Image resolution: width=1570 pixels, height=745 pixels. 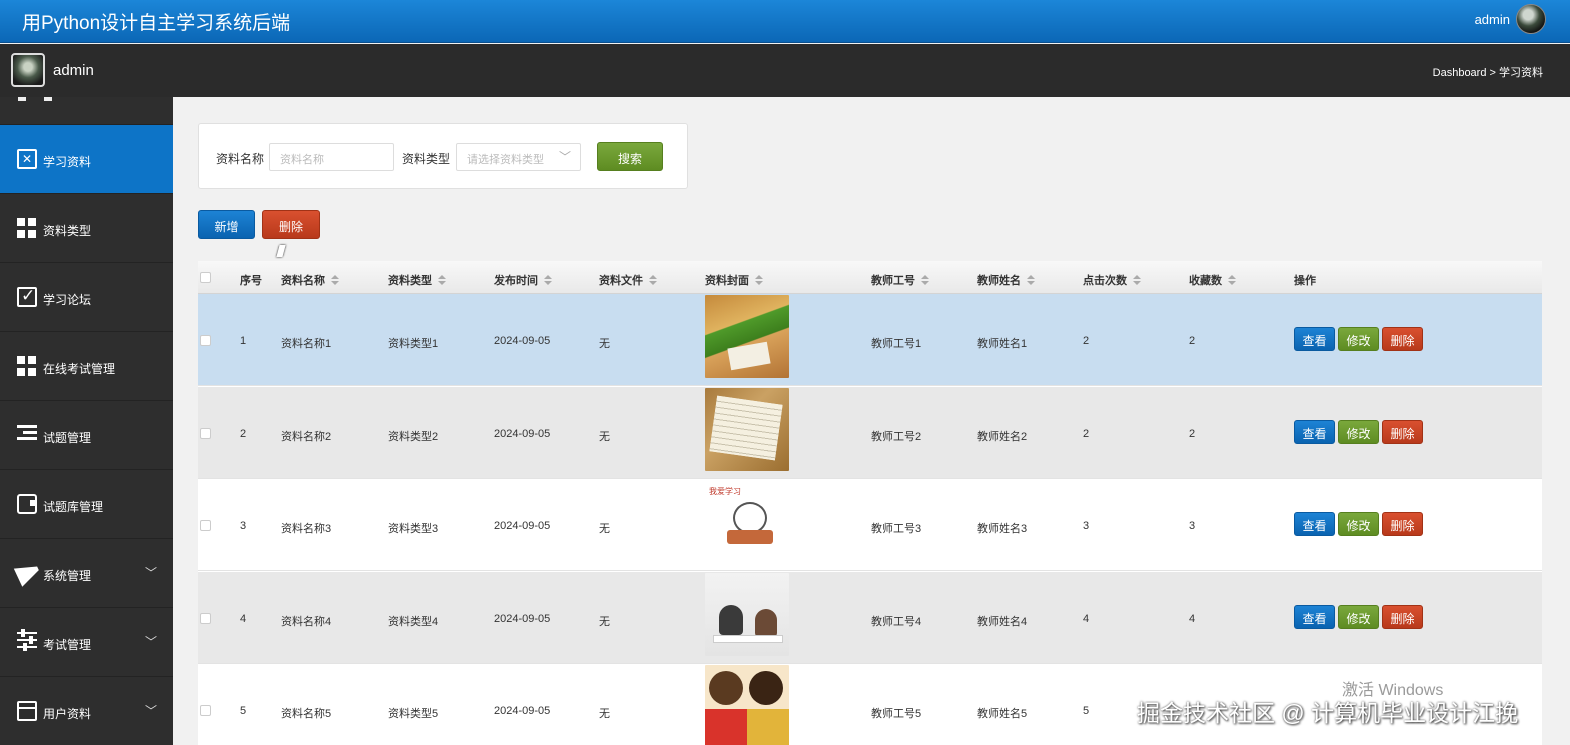 I want to click on header-username: admin, so click(x=1492, y=19).